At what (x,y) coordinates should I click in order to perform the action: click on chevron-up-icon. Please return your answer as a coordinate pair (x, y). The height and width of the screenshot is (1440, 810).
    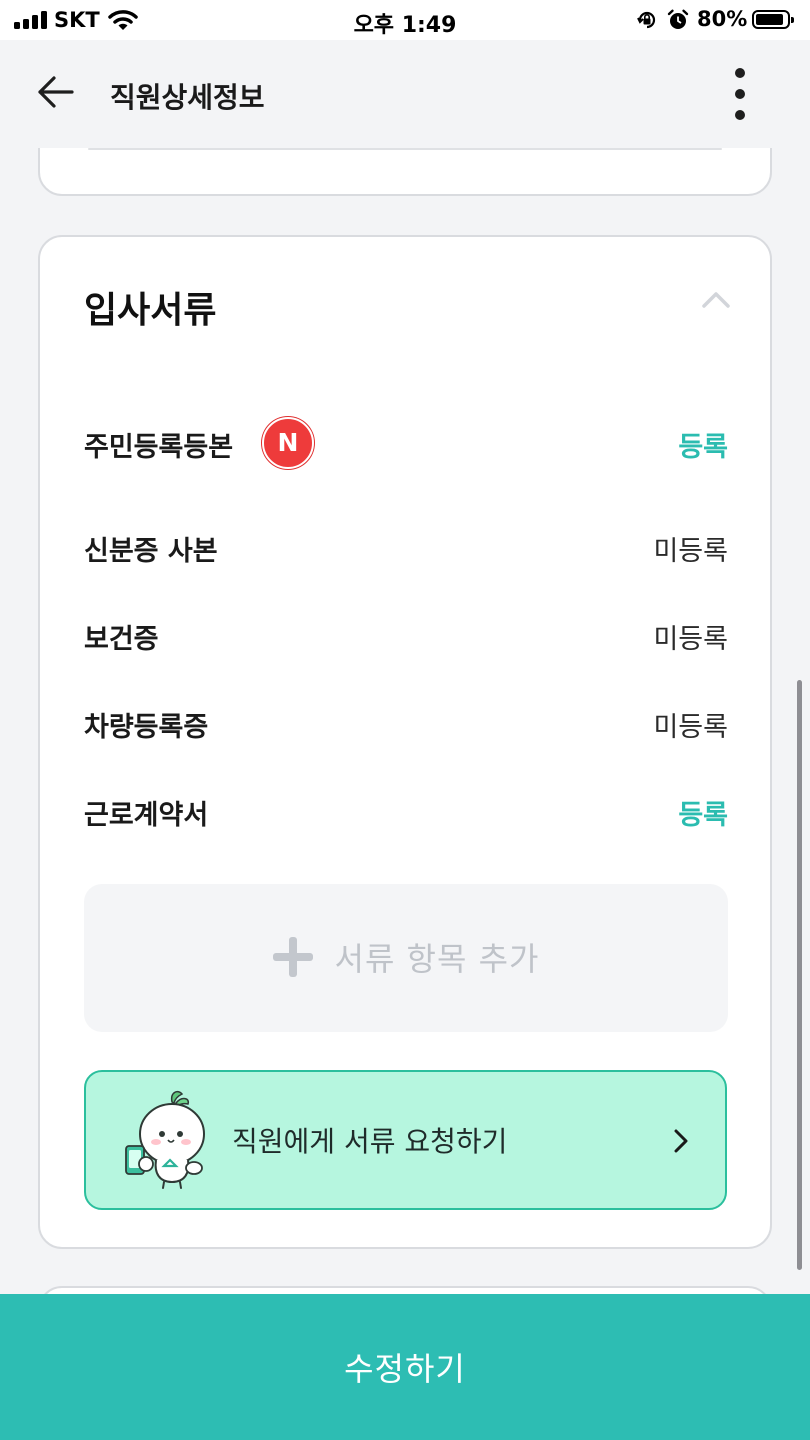
    Looking at the image, I should click on (716, 299).